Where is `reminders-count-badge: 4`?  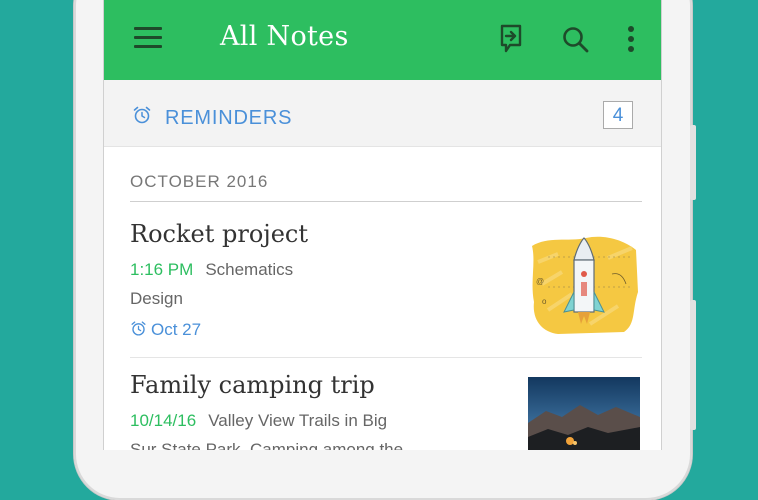
reminders-count-badge: 4 is located at coordinates (618, 115).